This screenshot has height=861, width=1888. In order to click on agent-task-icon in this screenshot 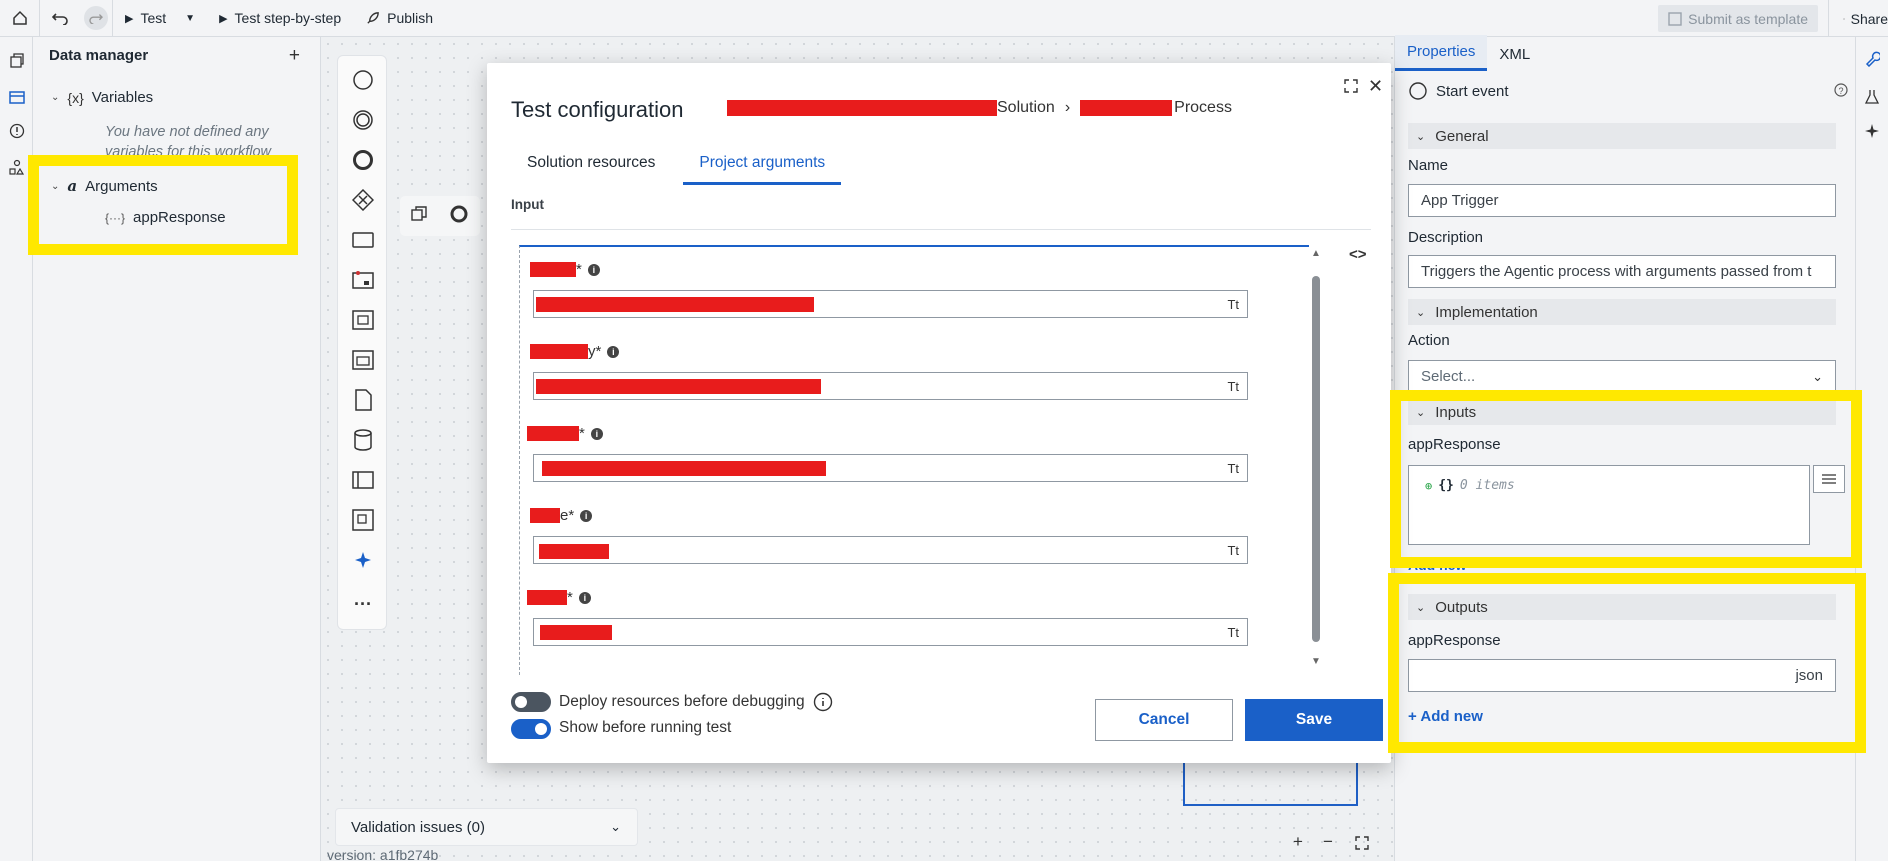, I will do `click(363, 280)`.